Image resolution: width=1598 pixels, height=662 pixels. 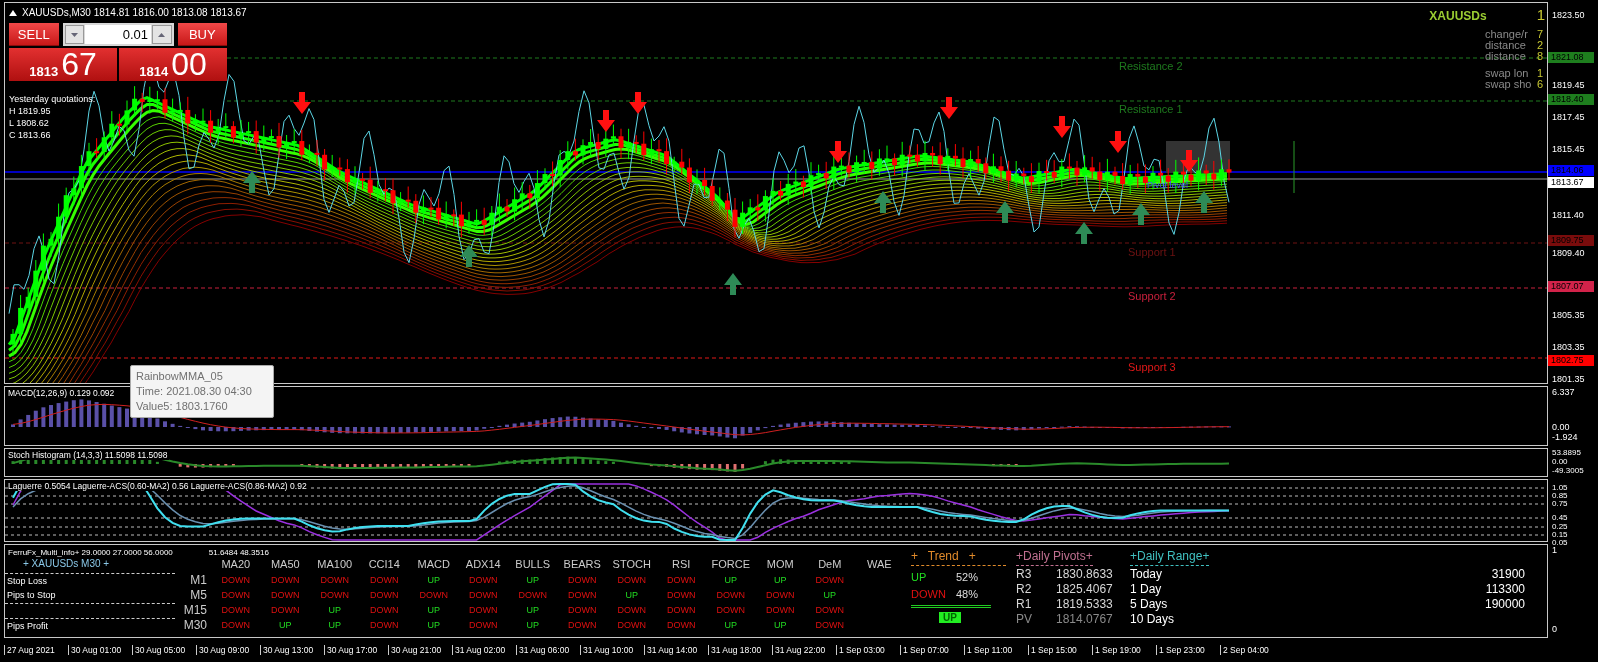 I want to click on level-label: Resistance 2, so click(x=1151, y=66).